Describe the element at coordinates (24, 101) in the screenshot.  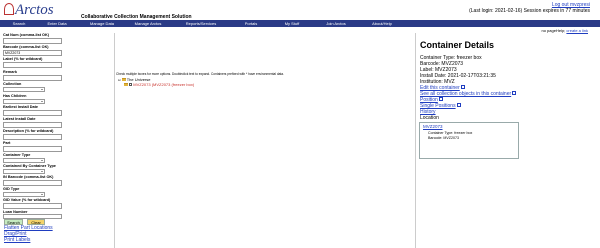
I see `has-children-select` at that location.